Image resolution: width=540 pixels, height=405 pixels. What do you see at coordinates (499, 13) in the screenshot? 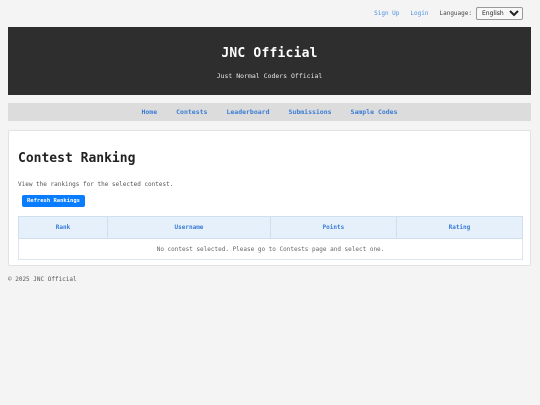
I see `language-select: English` at bounding box center [499, 13].